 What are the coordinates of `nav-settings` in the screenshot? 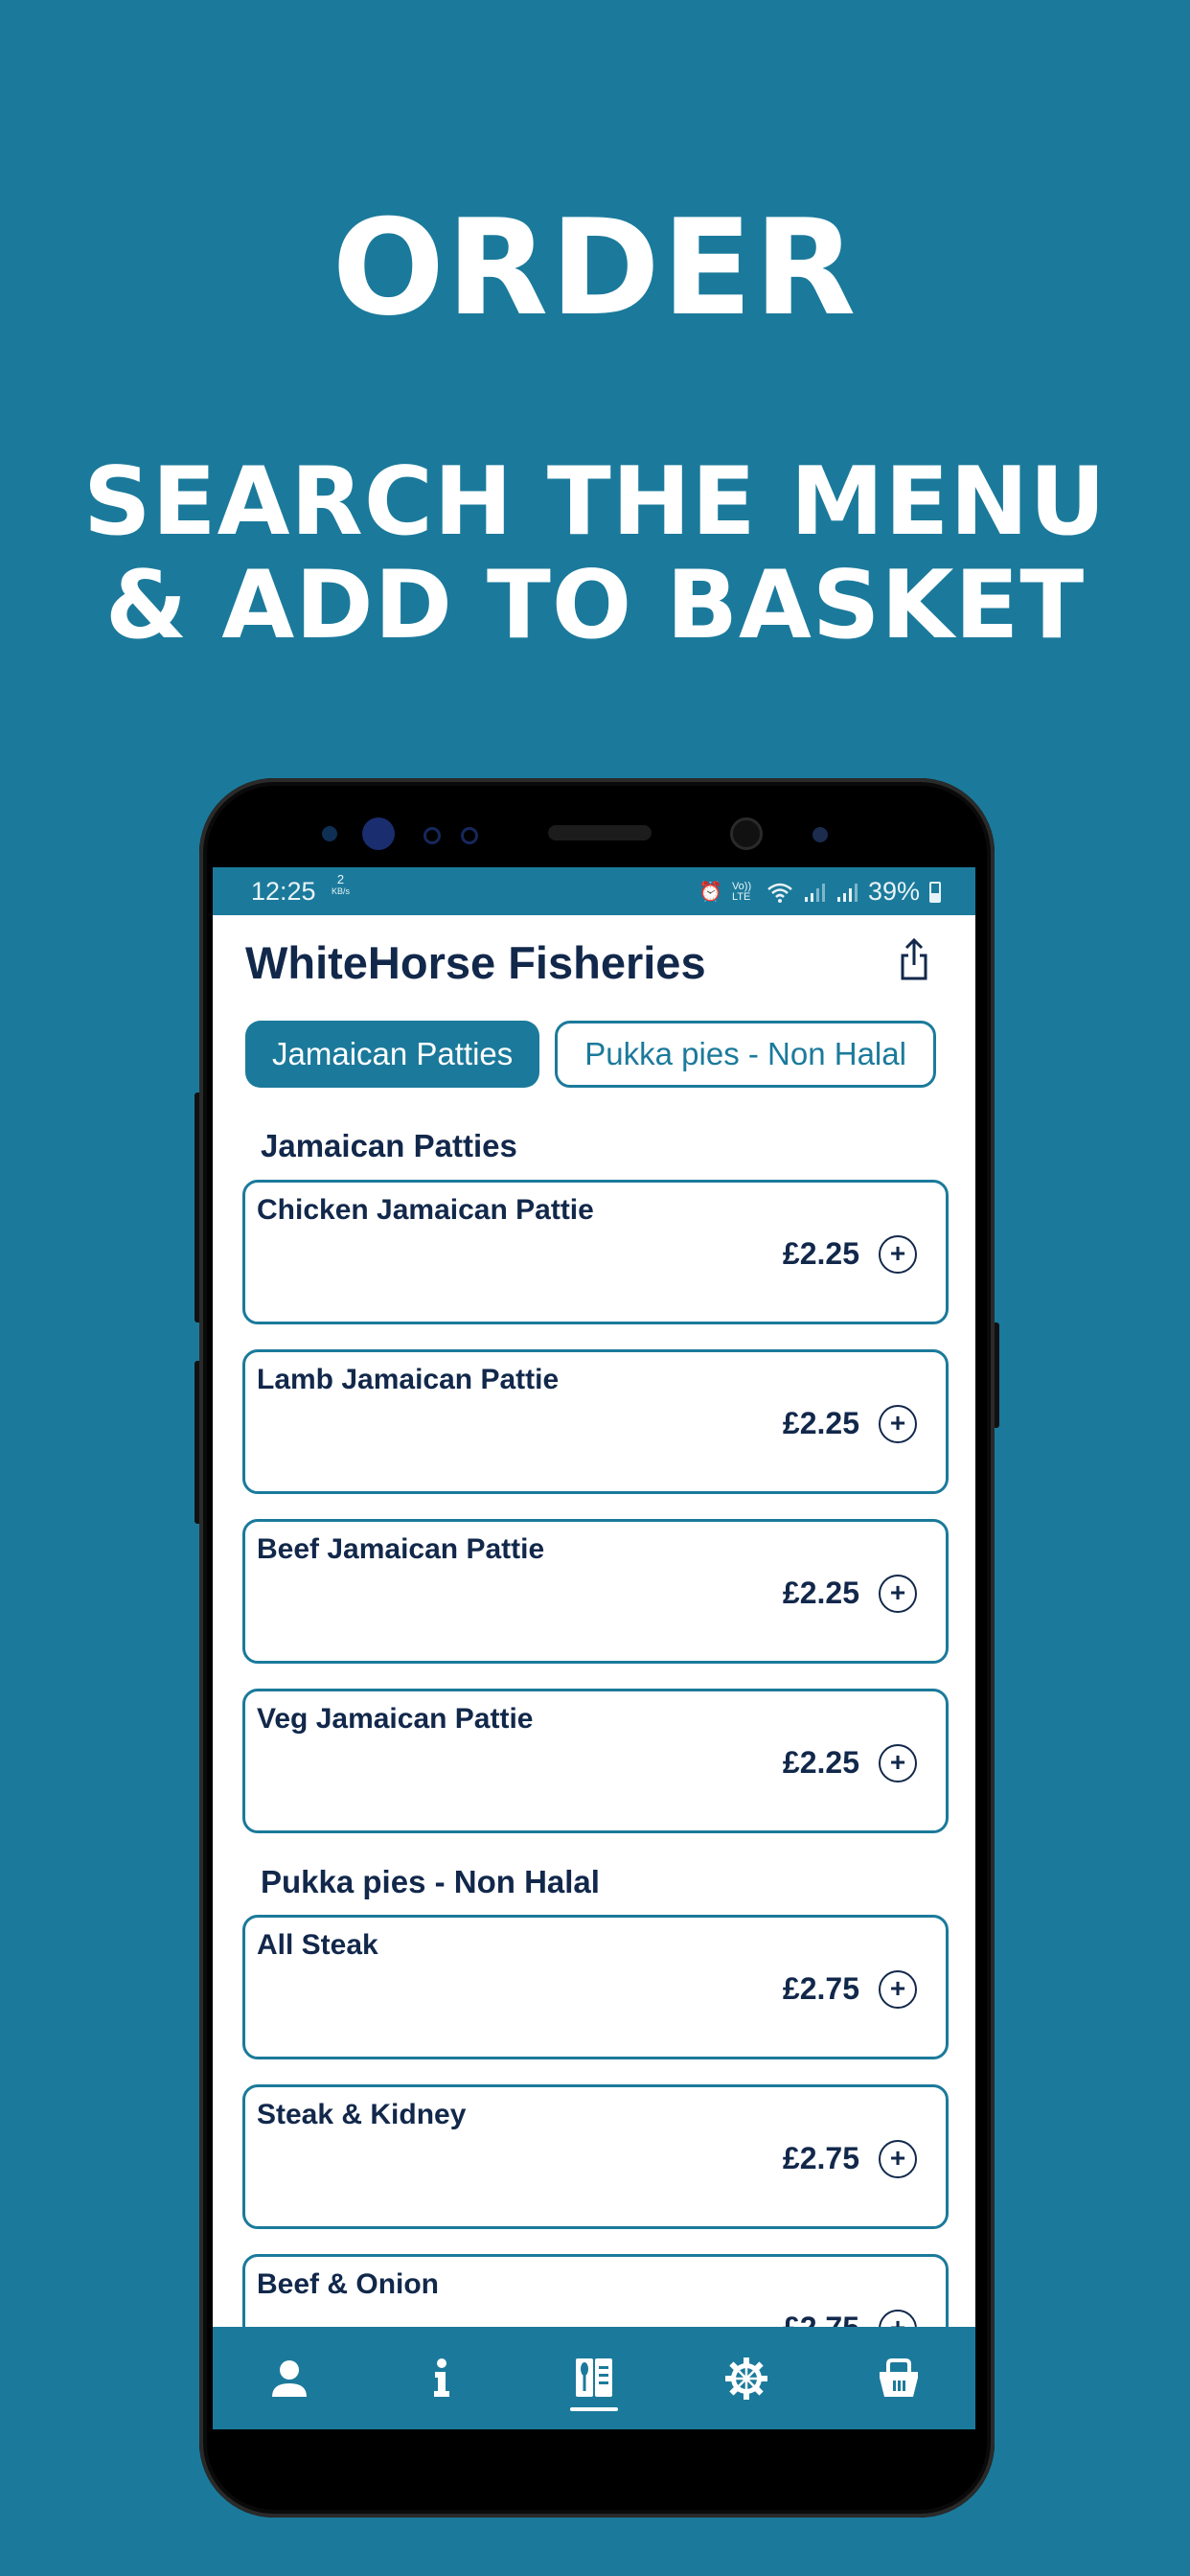 It's located at (747, 2378).